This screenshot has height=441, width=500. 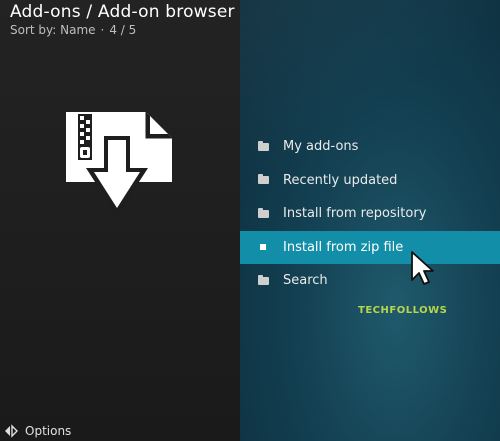 What do you see at coordinates (321, 147) in the screenshot?
I see `menu-item-label: My add-ons` at bounding box center [321, 147].